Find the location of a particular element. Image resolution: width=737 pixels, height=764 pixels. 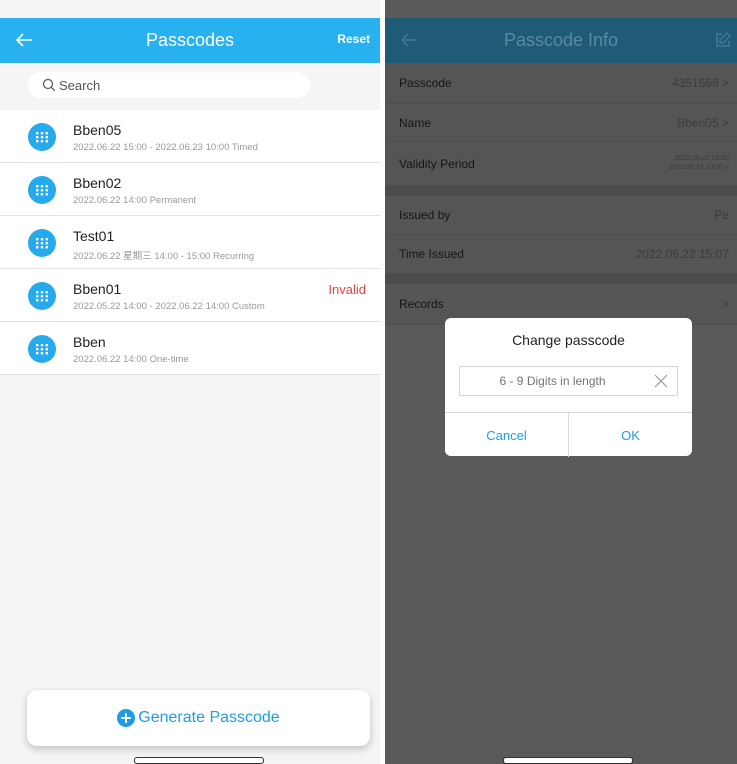

page-title: Passcodes is located at coordinates (190, 40).